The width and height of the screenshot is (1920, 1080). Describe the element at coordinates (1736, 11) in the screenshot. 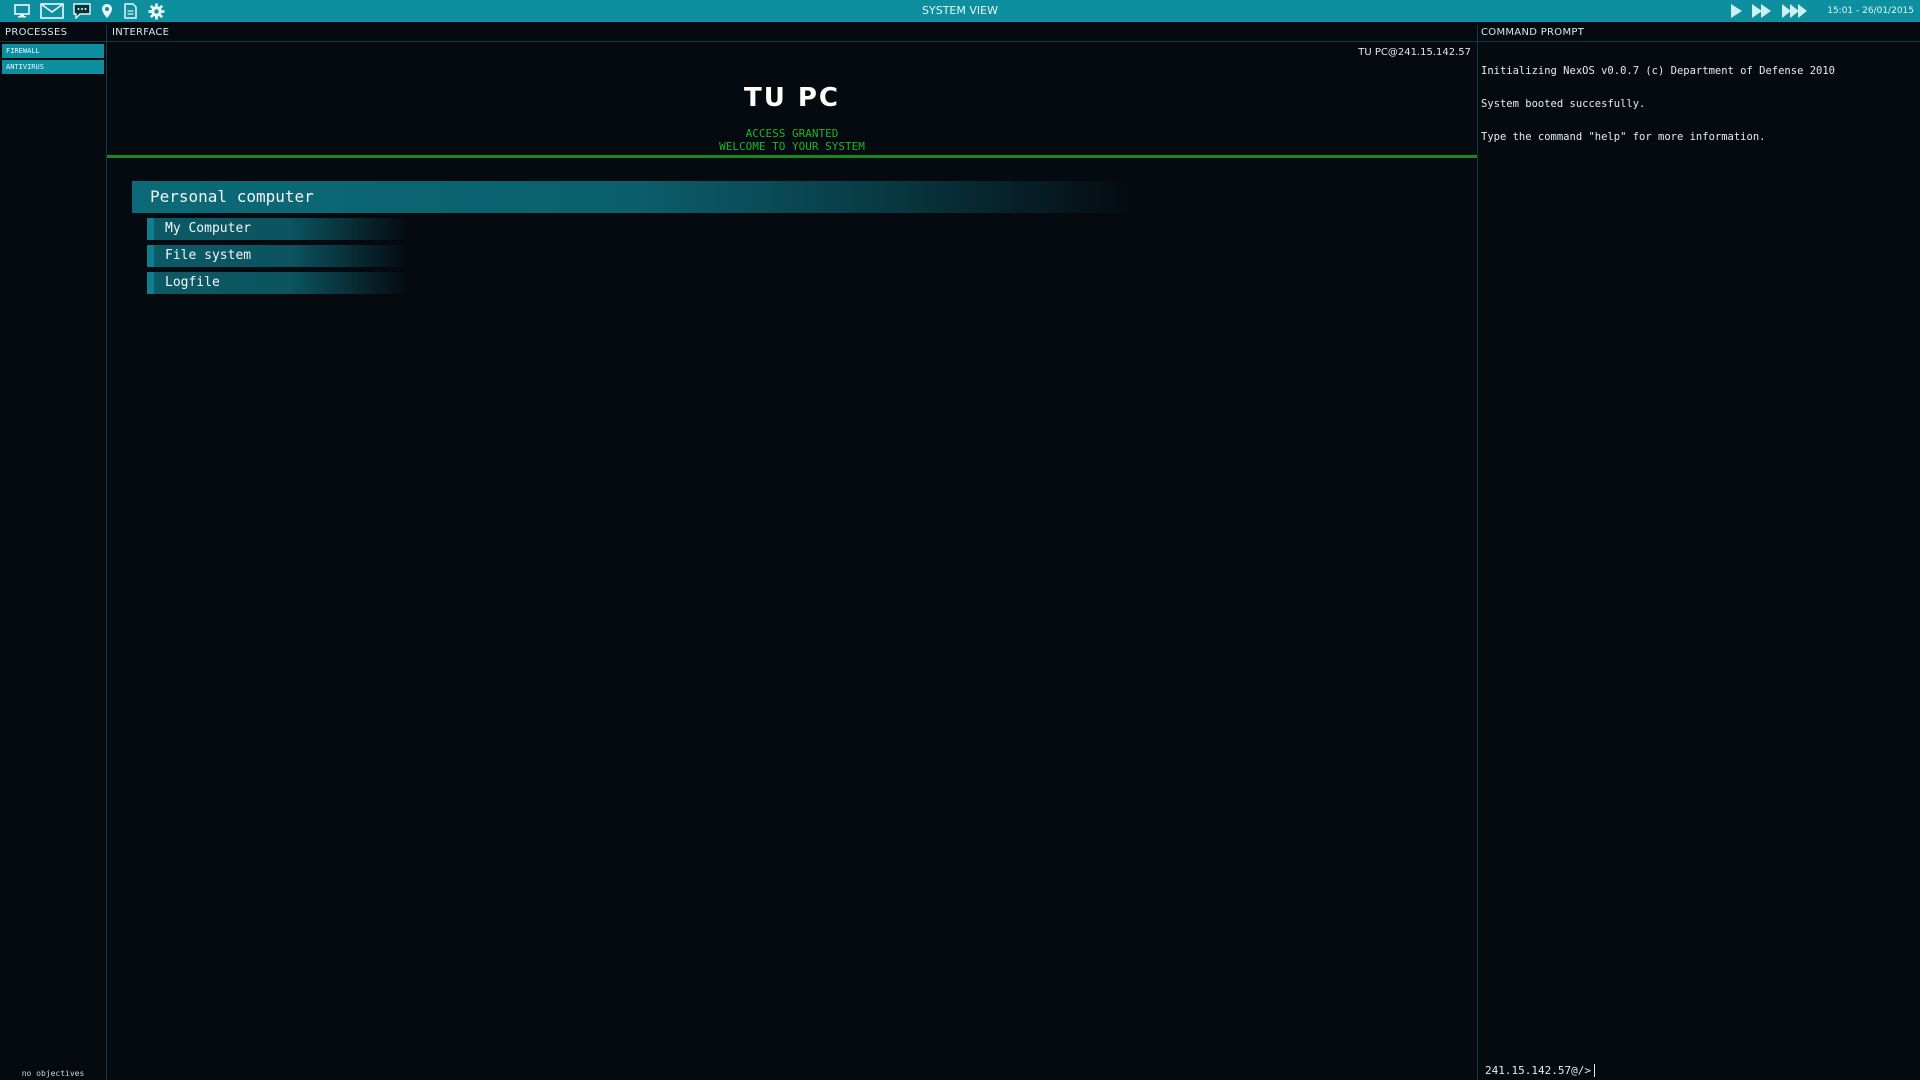

I see `play-icon` at that location.